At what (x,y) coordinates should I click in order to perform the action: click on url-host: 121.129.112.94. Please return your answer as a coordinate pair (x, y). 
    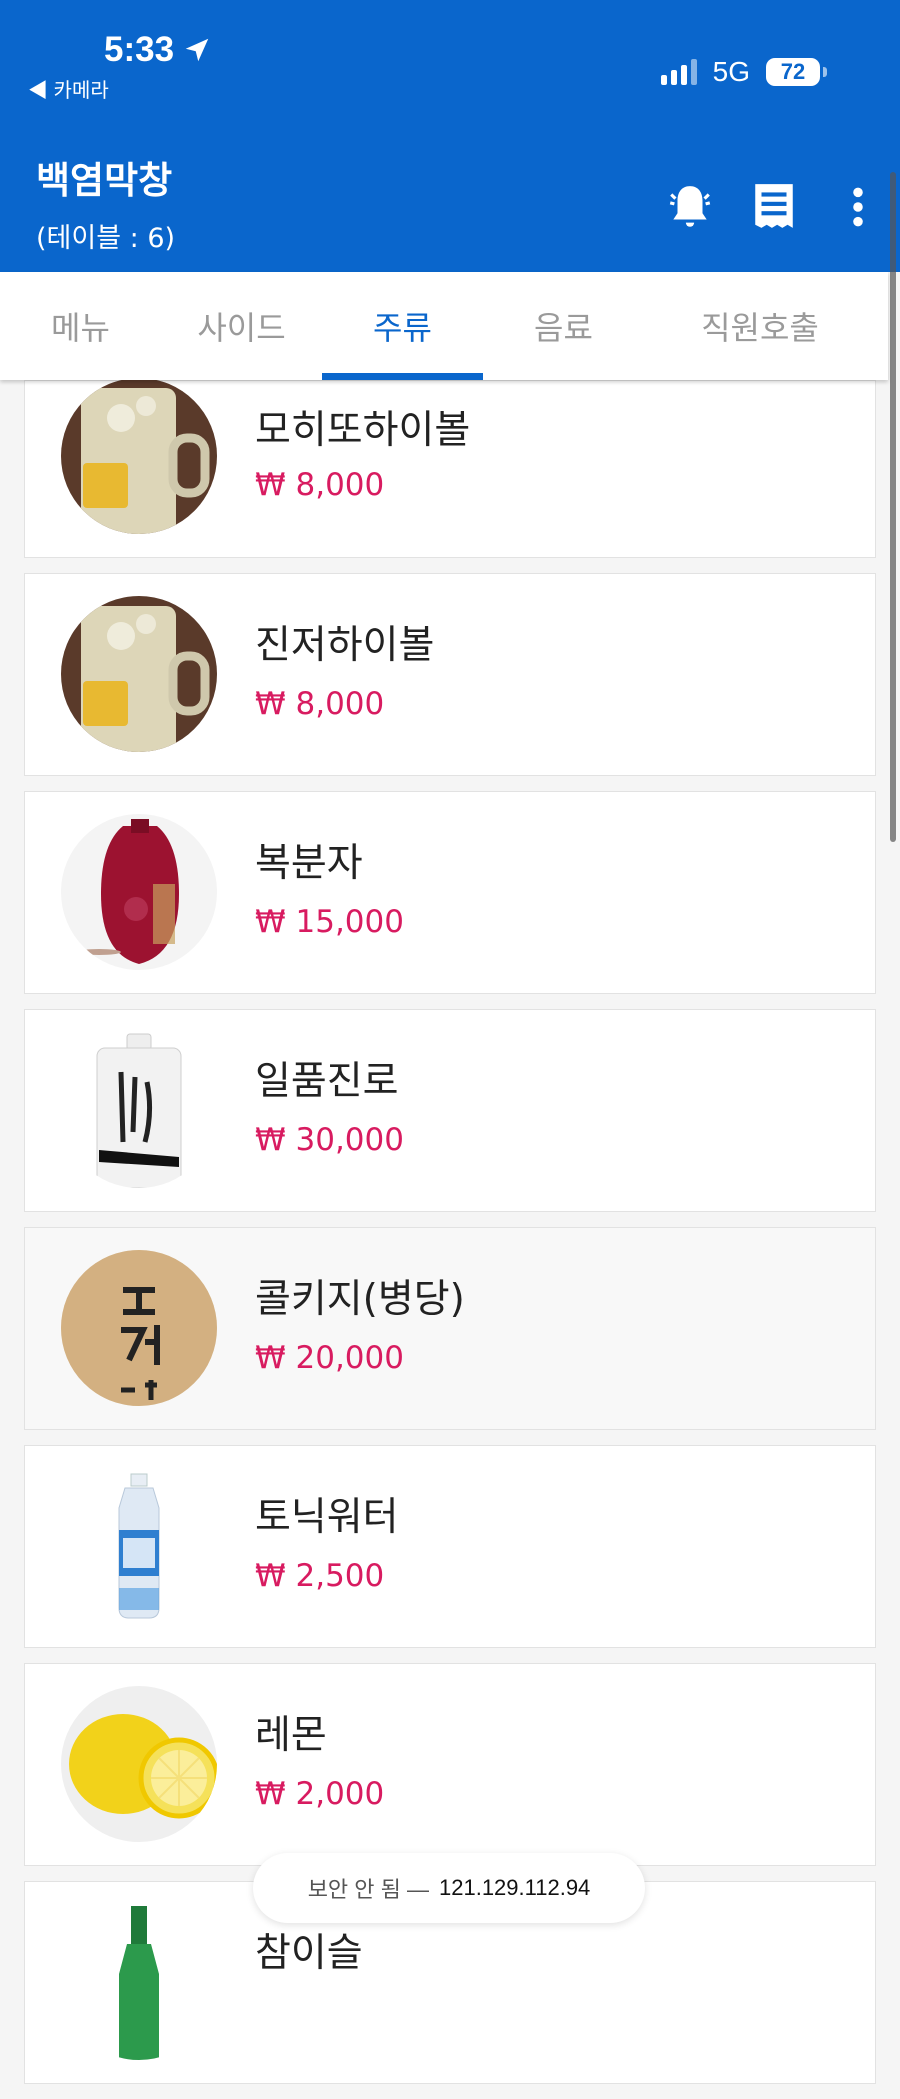
    Looking at the image, I should click on (515, 1887).